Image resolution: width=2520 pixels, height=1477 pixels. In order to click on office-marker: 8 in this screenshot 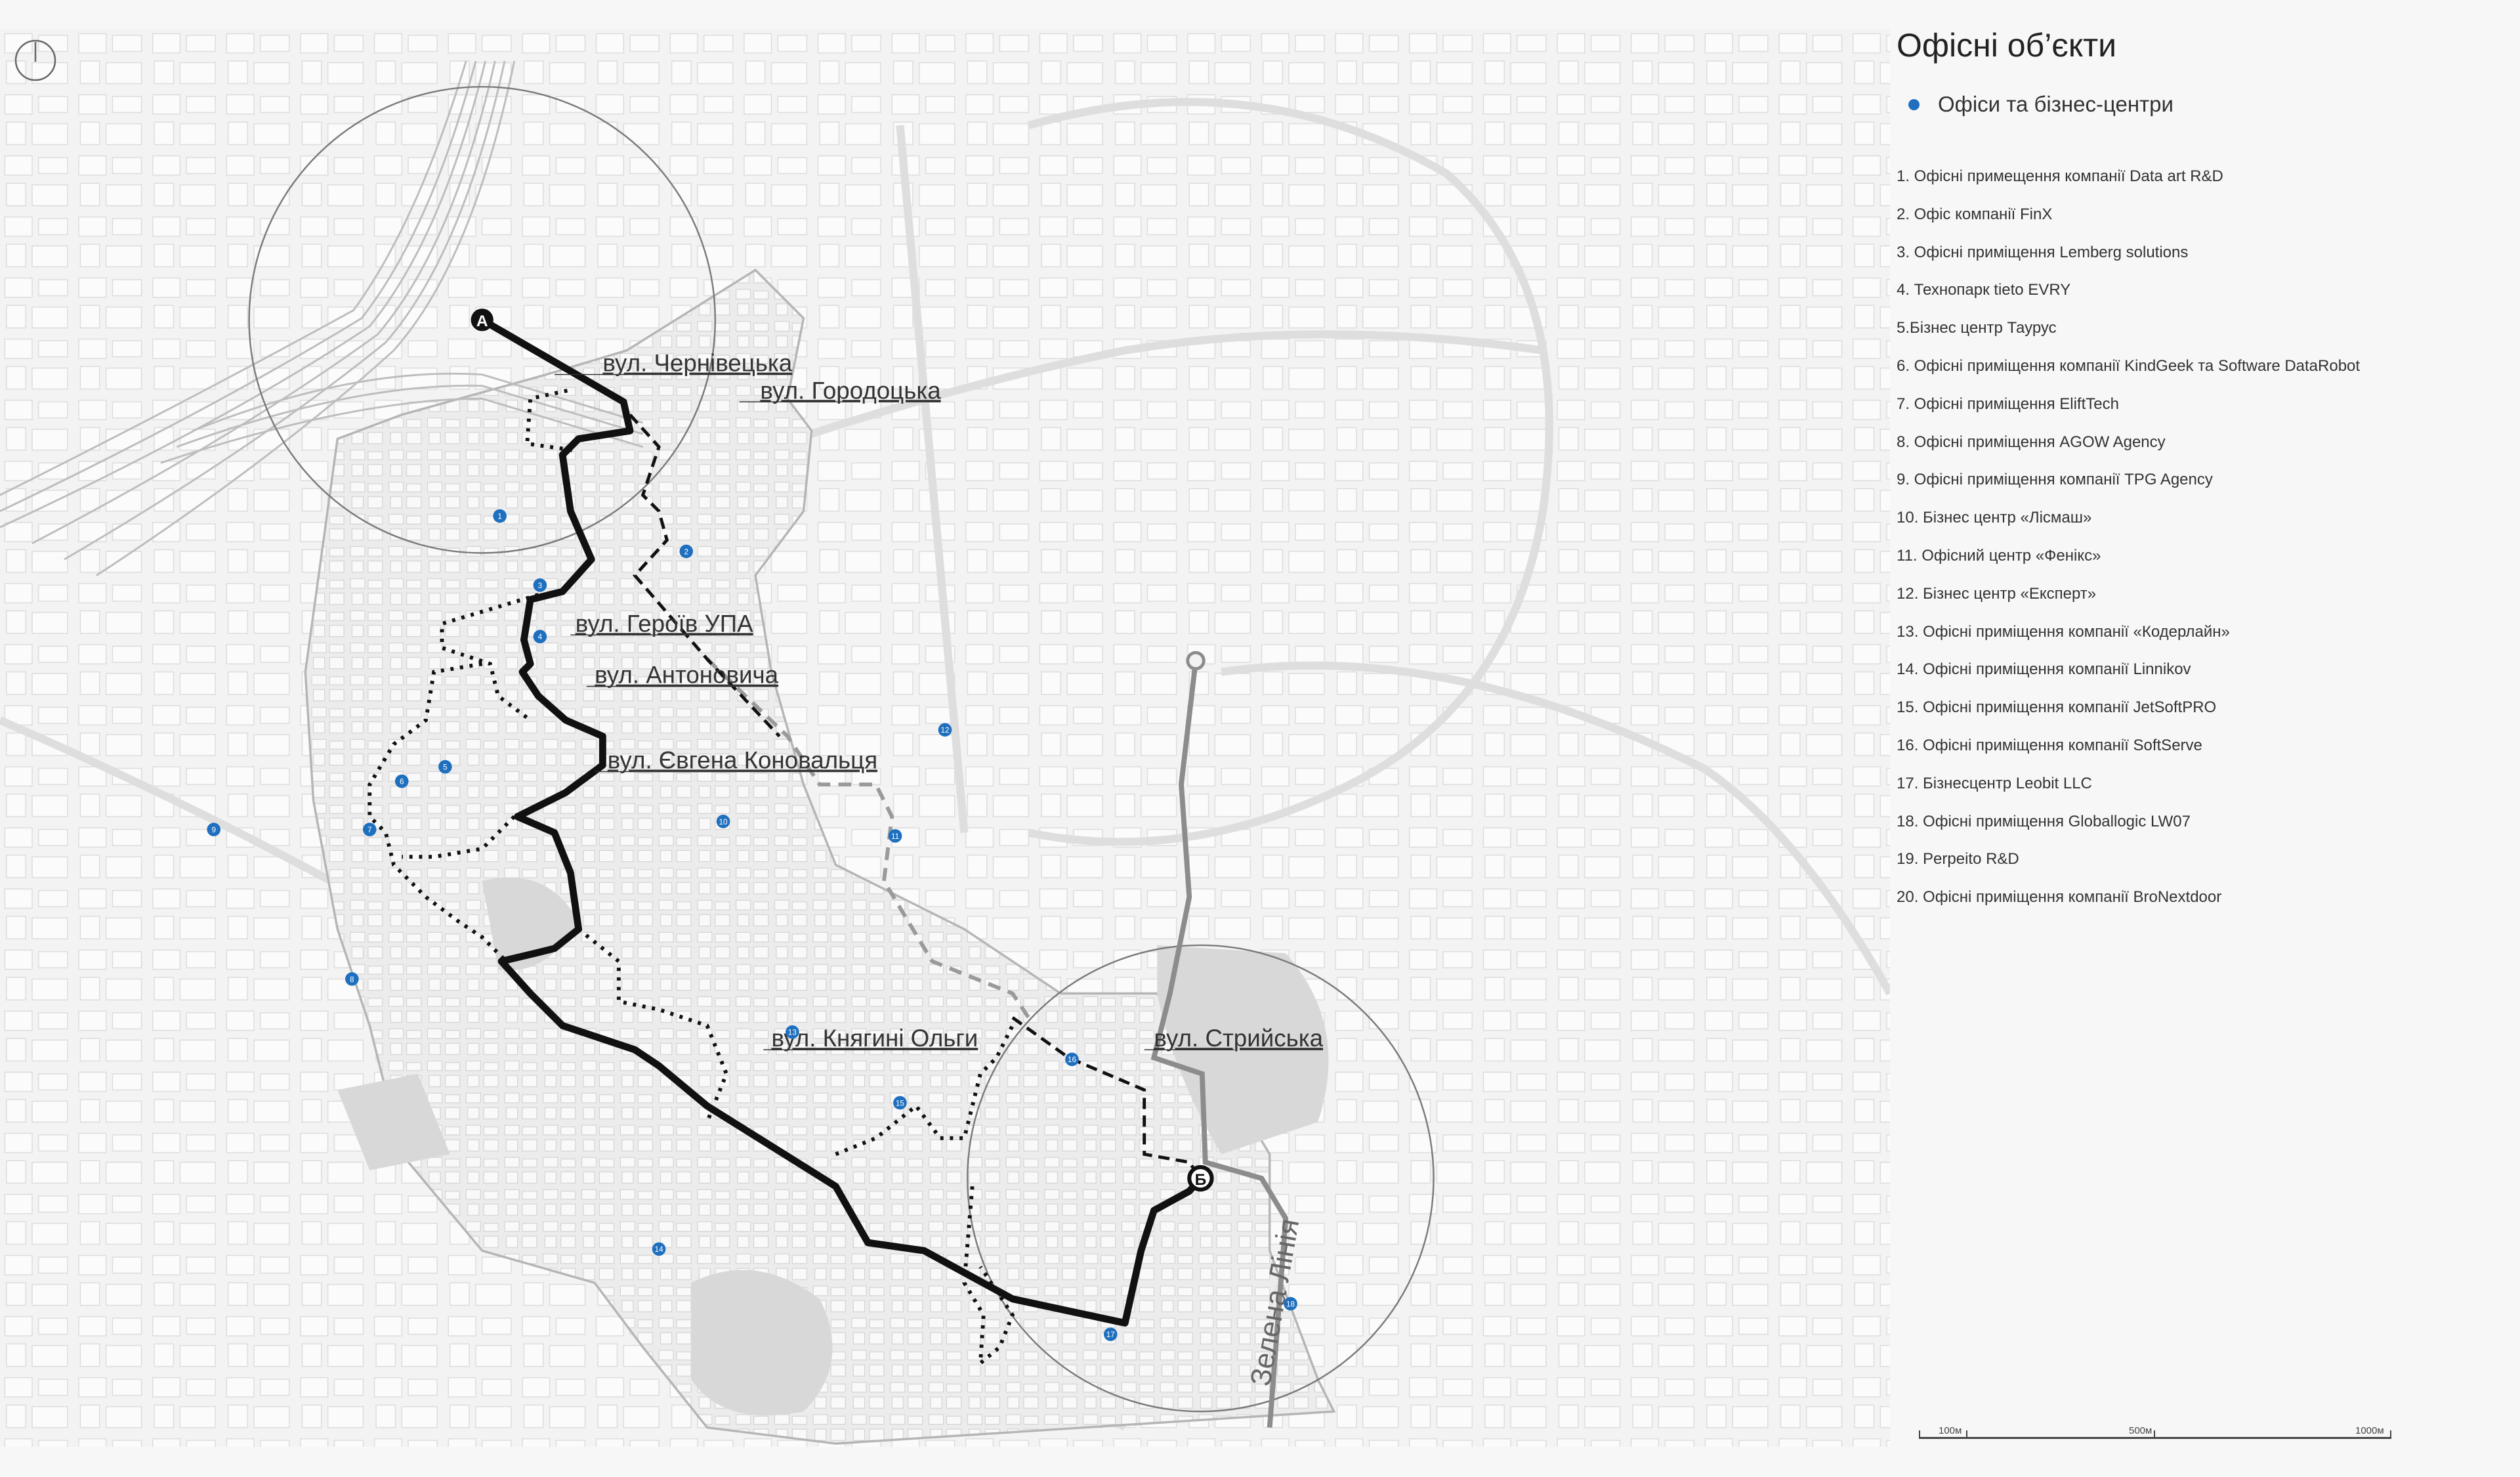, I will do `click(352, 979)`.